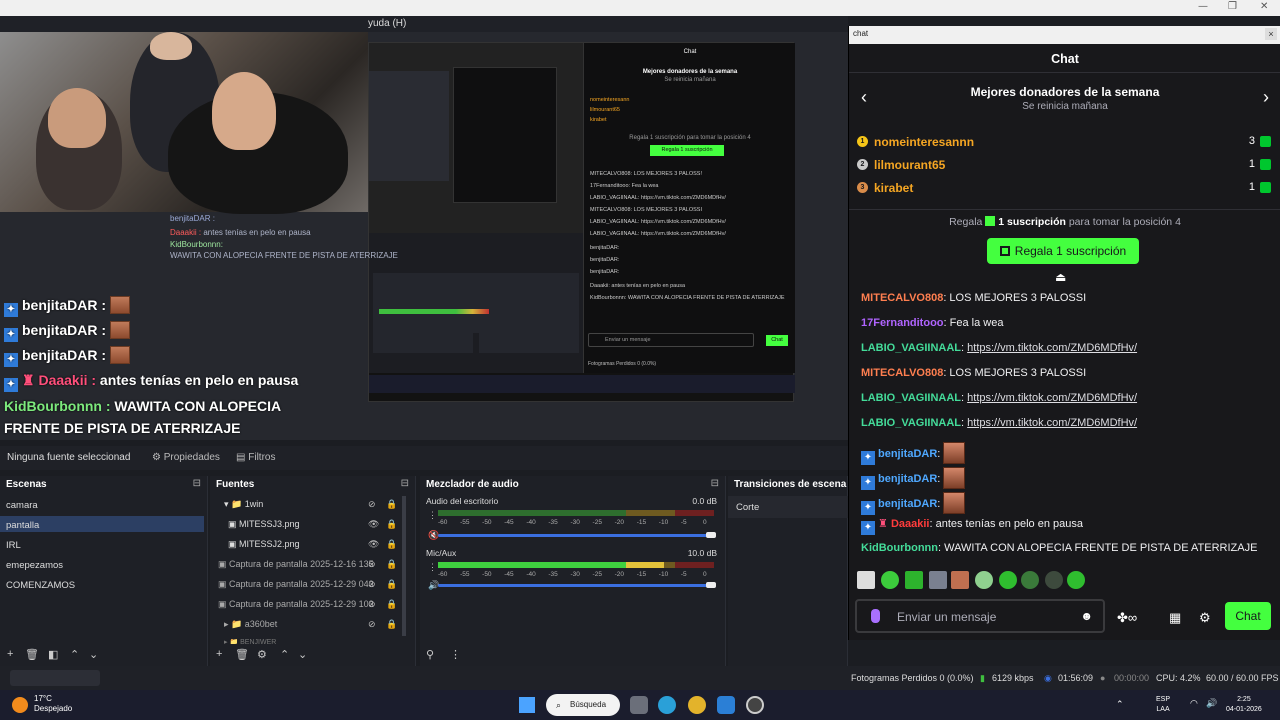 Image resolution: width=1280 pixels, height=720 pixels. I want to click on chevron-up-icon: ⌃, so click(1120, 704).